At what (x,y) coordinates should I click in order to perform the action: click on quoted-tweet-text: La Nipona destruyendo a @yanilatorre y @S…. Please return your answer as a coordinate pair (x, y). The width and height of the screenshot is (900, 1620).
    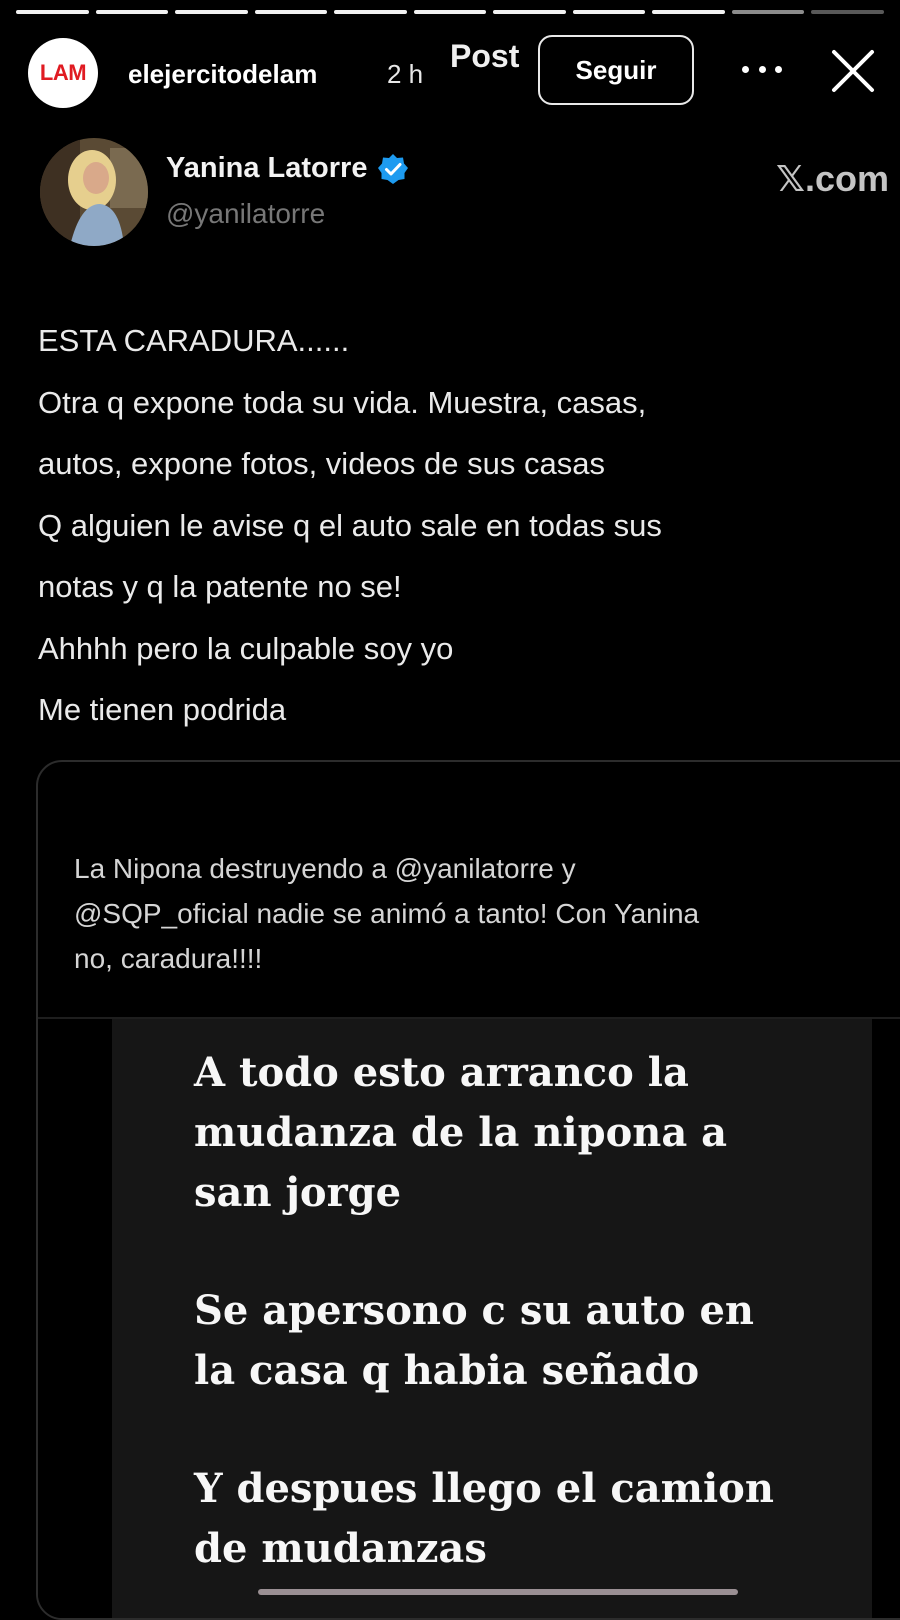
    Looking at the image, I should click on (484, 913).